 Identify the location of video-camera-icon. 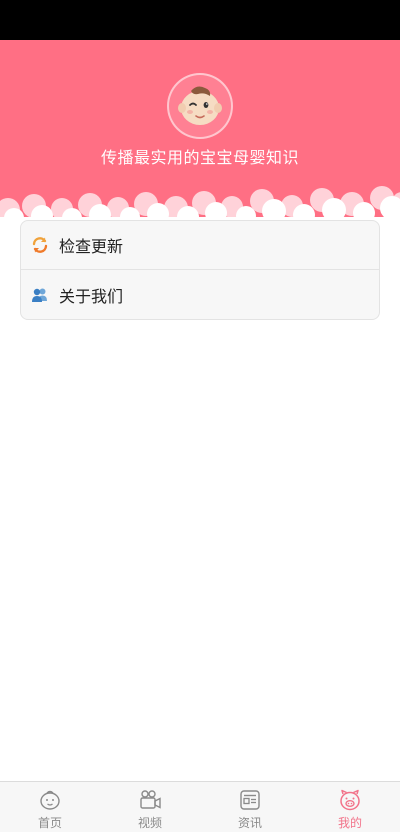
(150, 799).